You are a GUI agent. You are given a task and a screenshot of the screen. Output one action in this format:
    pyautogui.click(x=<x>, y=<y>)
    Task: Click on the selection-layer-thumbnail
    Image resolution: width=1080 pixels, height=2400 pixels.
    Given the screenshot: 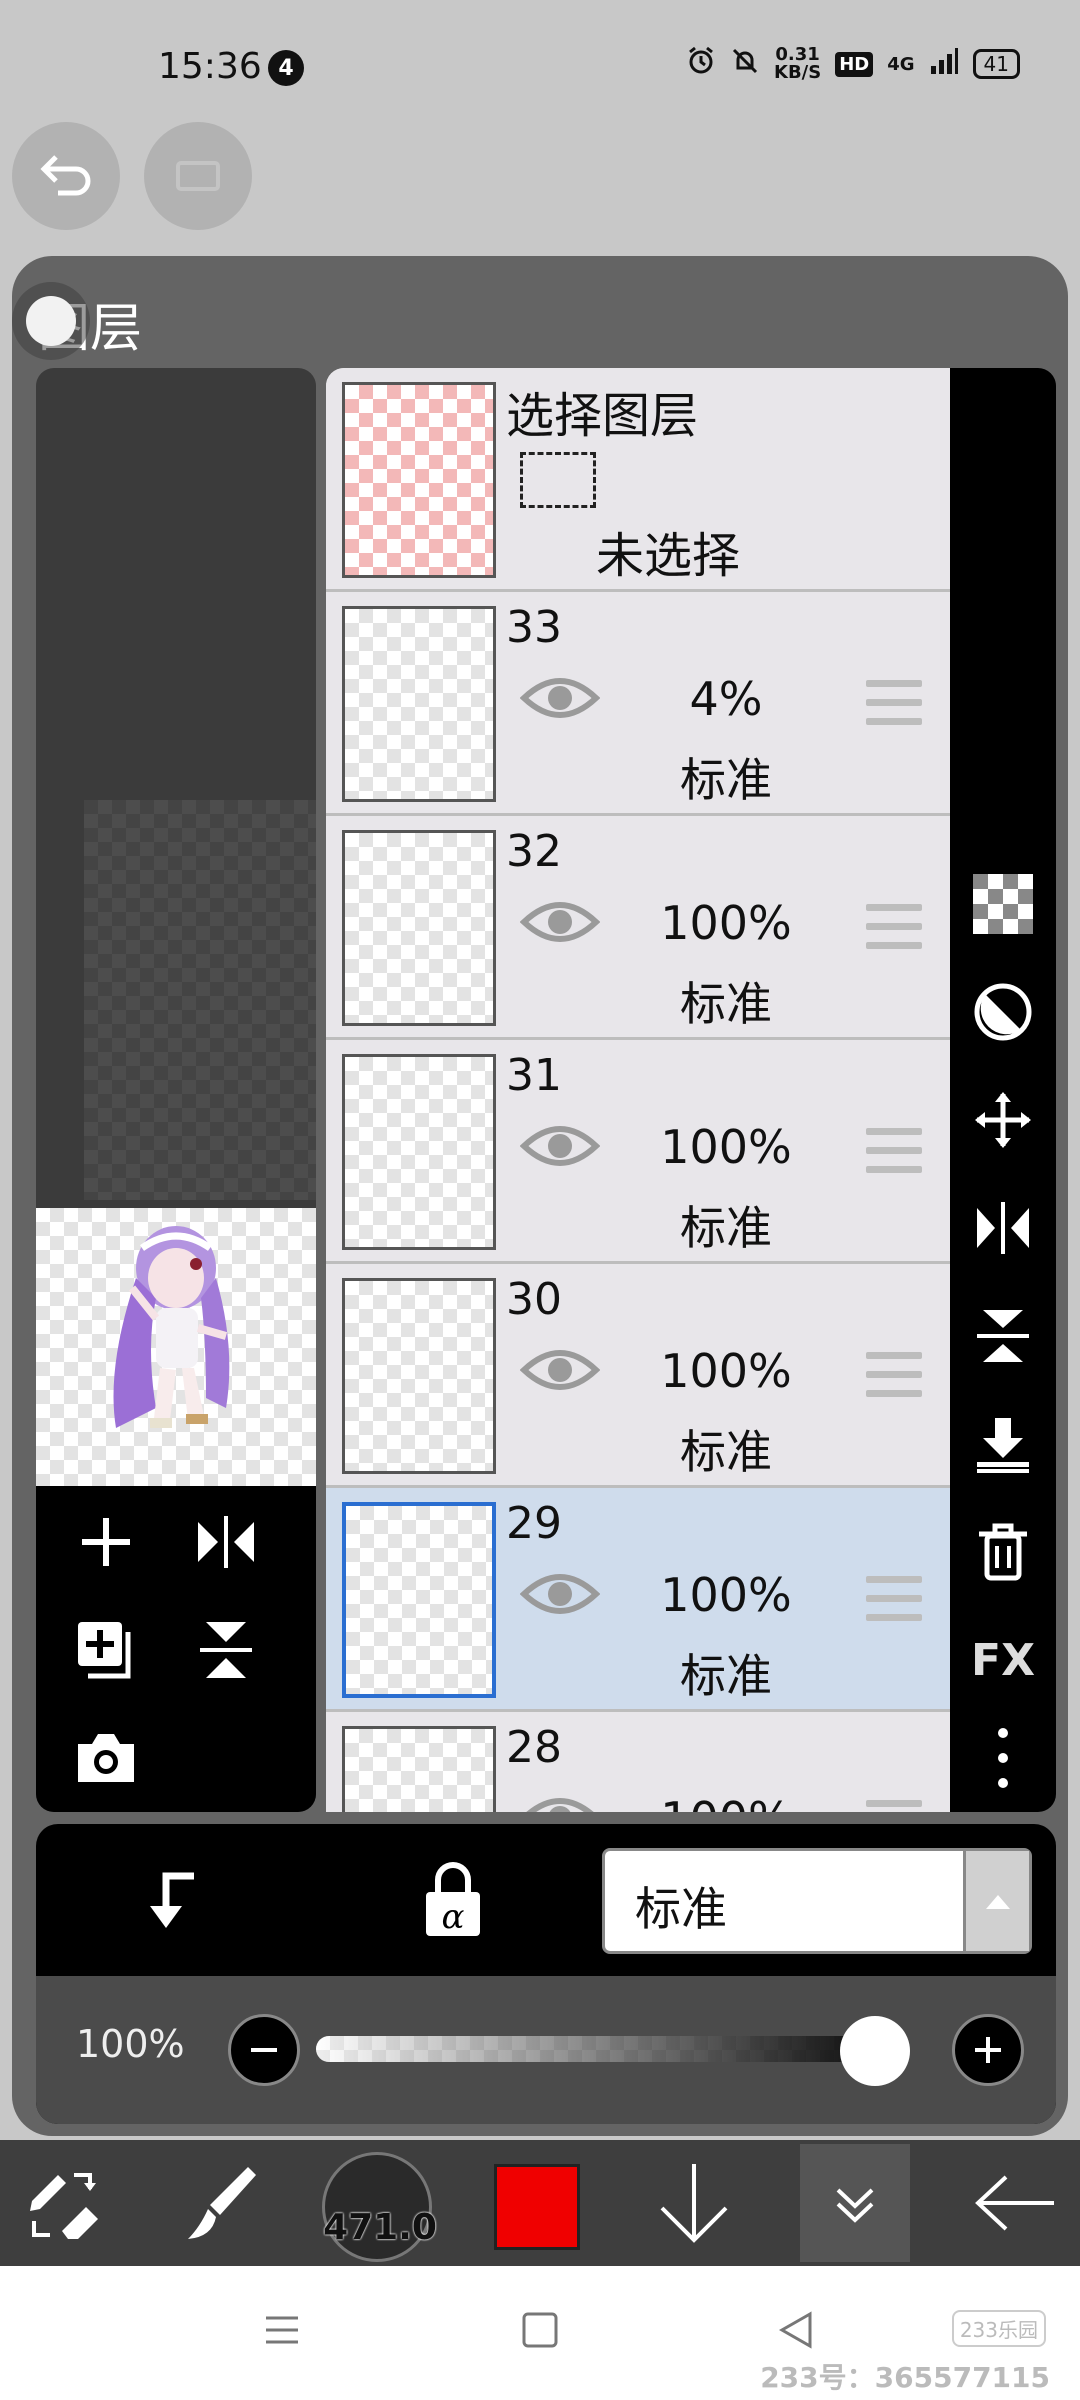 What is the action you would take?
    pyautogui.click(x=419, y=480)
    